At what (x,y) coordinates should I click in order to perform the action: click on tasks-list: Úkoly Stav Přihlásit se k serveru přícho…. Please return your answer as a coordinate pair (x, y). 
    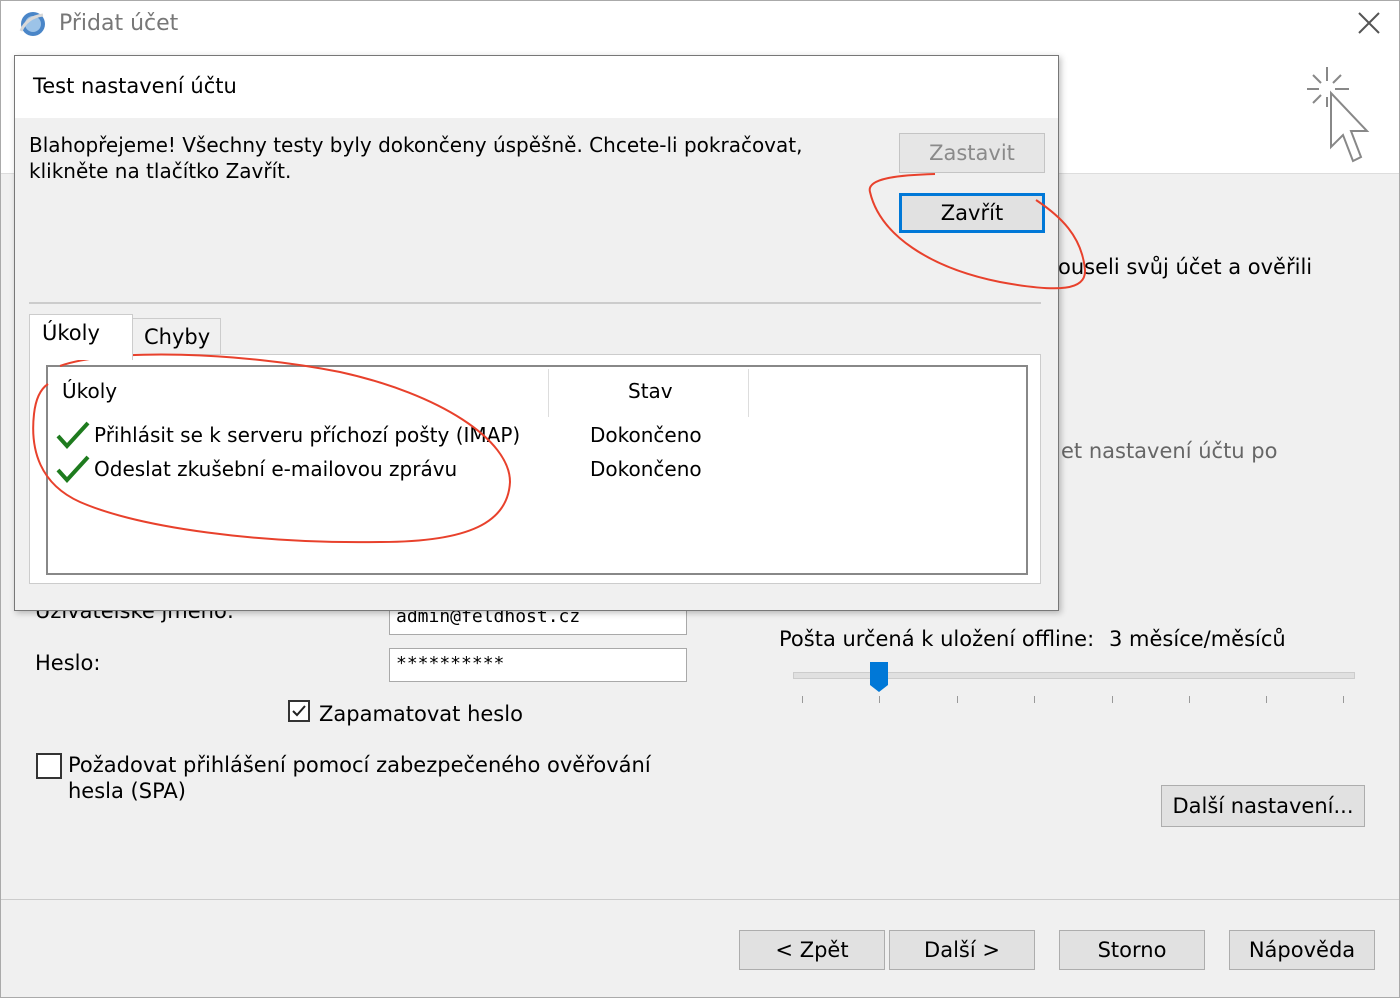
    Looking at the image, I should click on (537, 470).